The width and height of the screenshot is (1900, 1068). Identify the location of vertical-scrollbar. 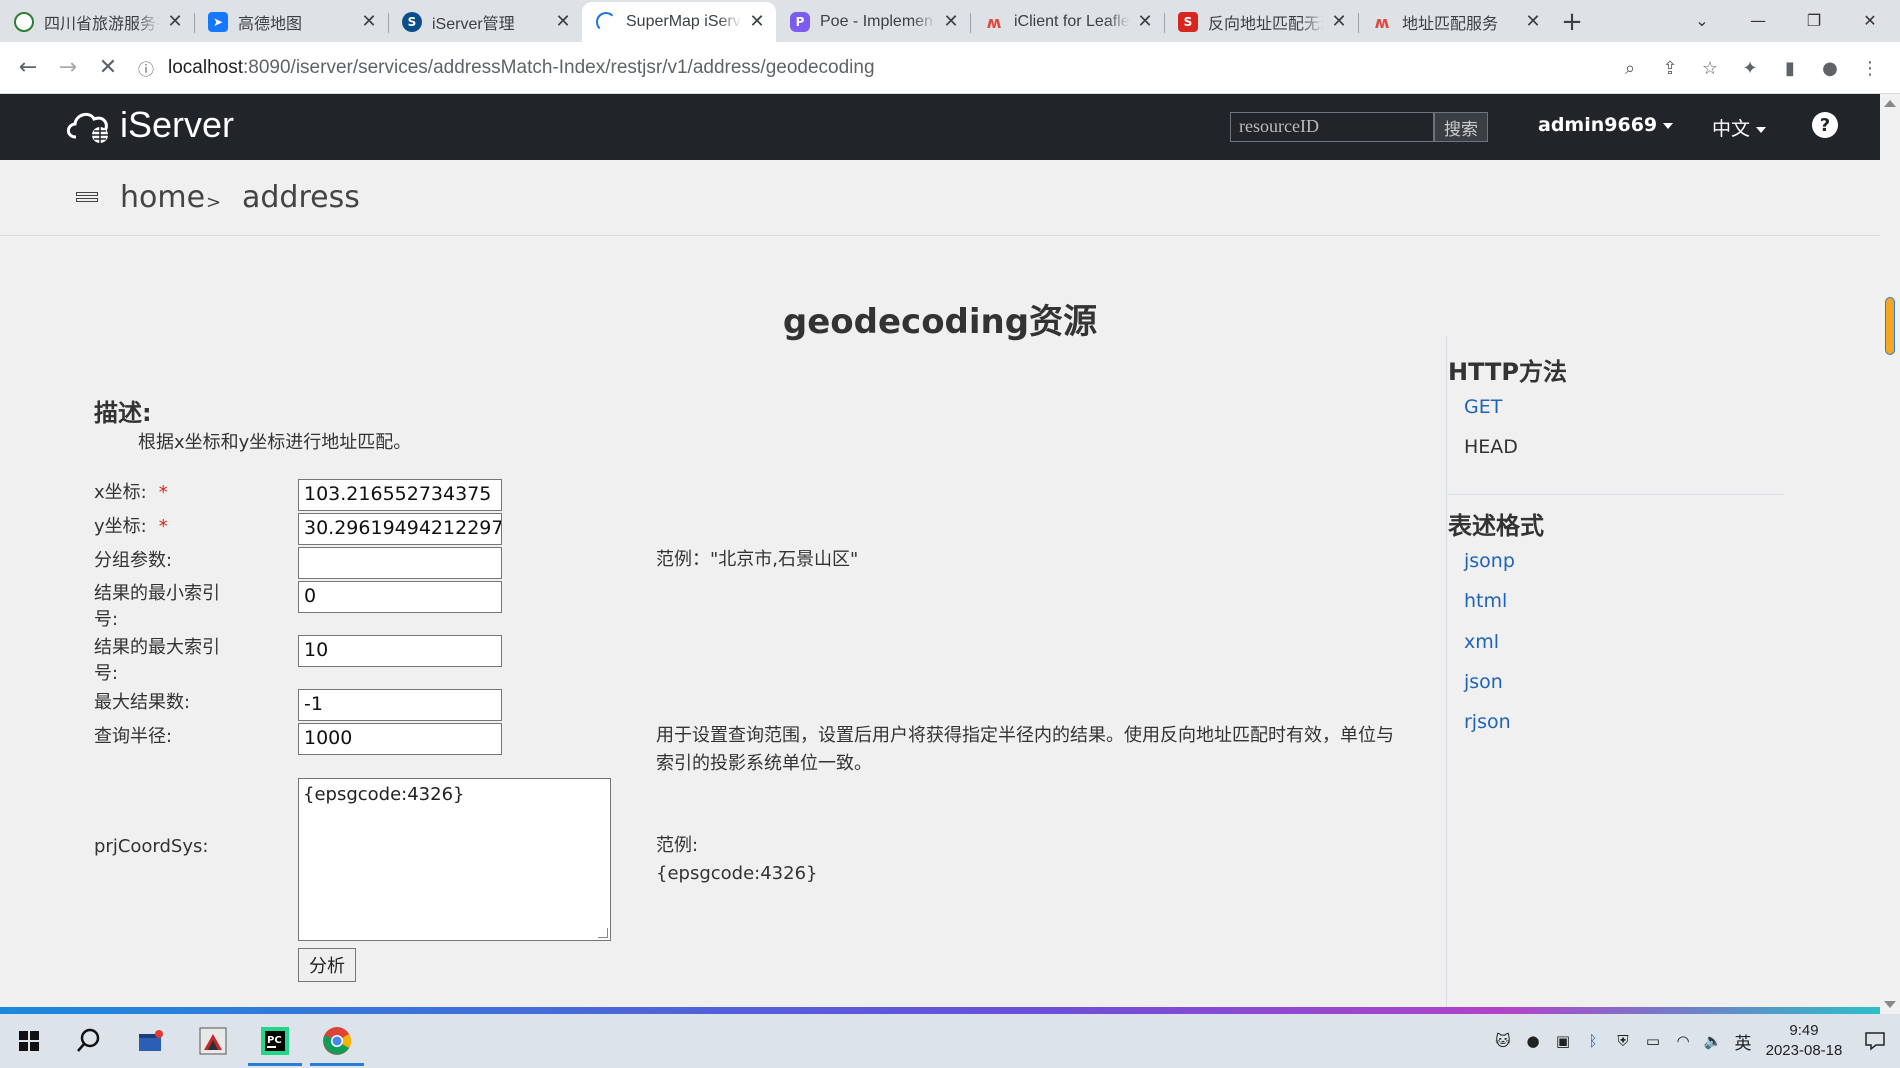
(1890, 554).